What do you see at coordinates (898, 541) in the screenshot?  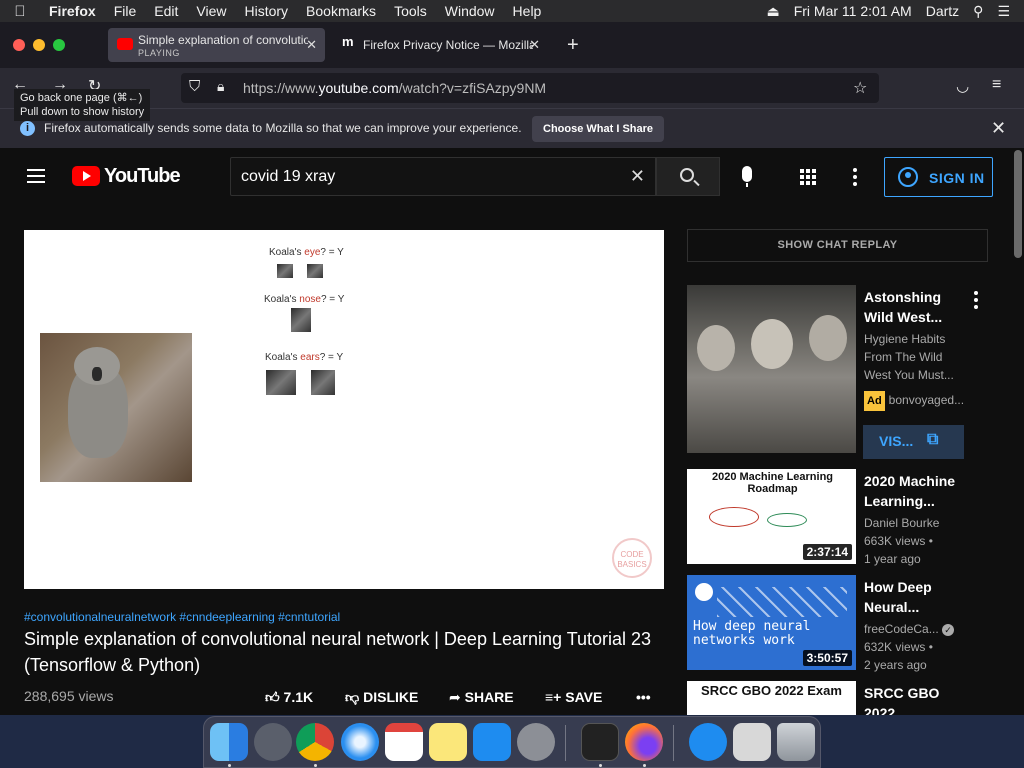 I see `video-views: 663K views •` at bounding box center [898, 541].